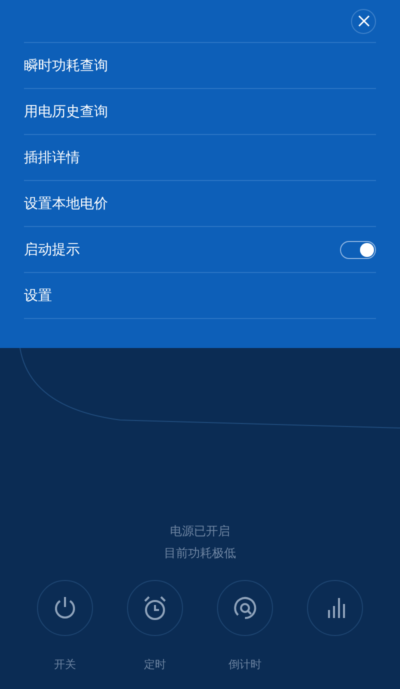  What do you see at coordinates (335, 608) in the screenshot?
I see `stats-button` at bounding box center [335, 608].